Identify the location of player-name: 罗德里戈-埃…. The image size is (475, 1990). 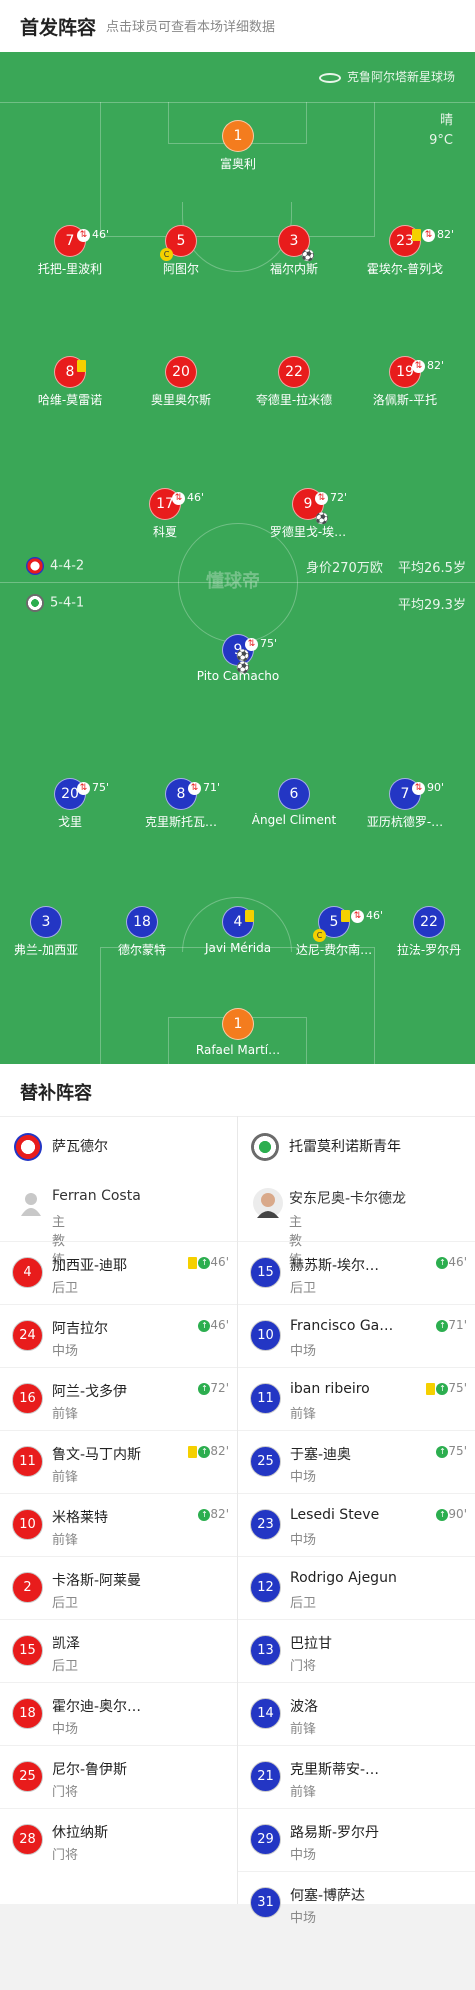
(308, 532).